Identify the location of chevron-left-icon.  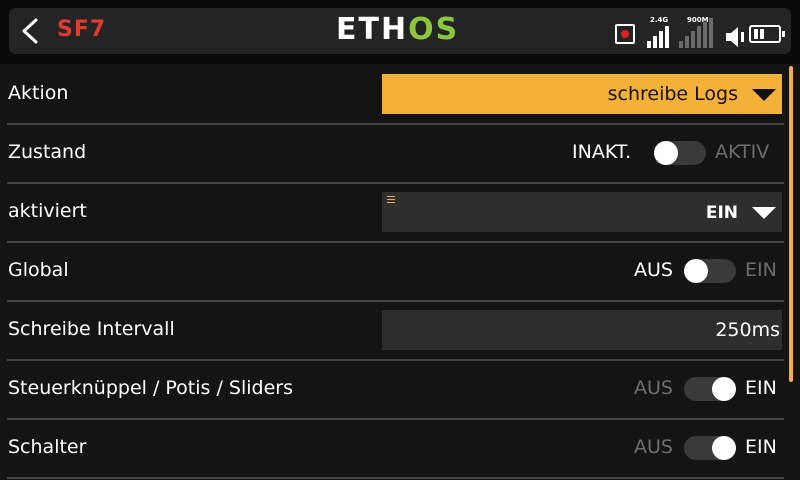
(30, 31).